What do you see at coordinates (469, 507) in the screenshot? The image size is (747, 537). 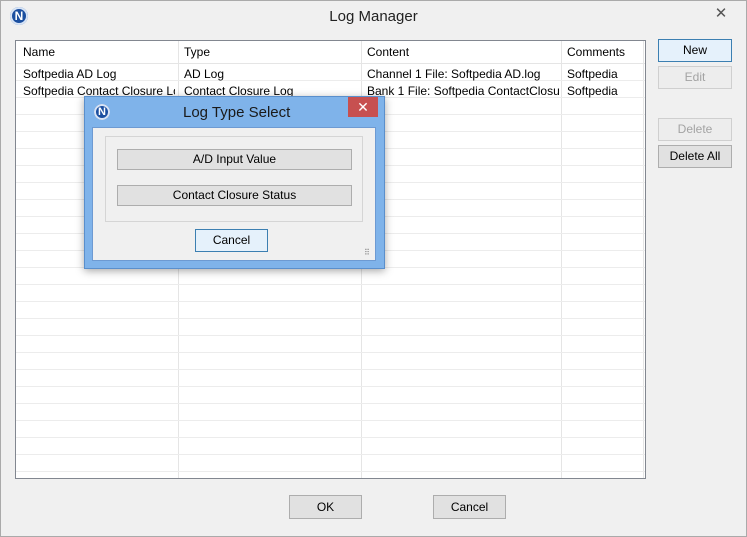 I see `cancel-button: Cancel` at bounding box center [469, 507].